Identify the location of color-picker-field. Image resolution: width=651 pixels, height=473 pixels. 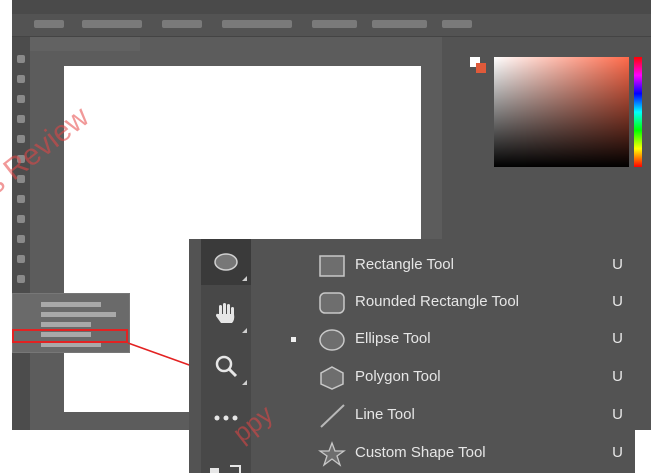
(561, 112).